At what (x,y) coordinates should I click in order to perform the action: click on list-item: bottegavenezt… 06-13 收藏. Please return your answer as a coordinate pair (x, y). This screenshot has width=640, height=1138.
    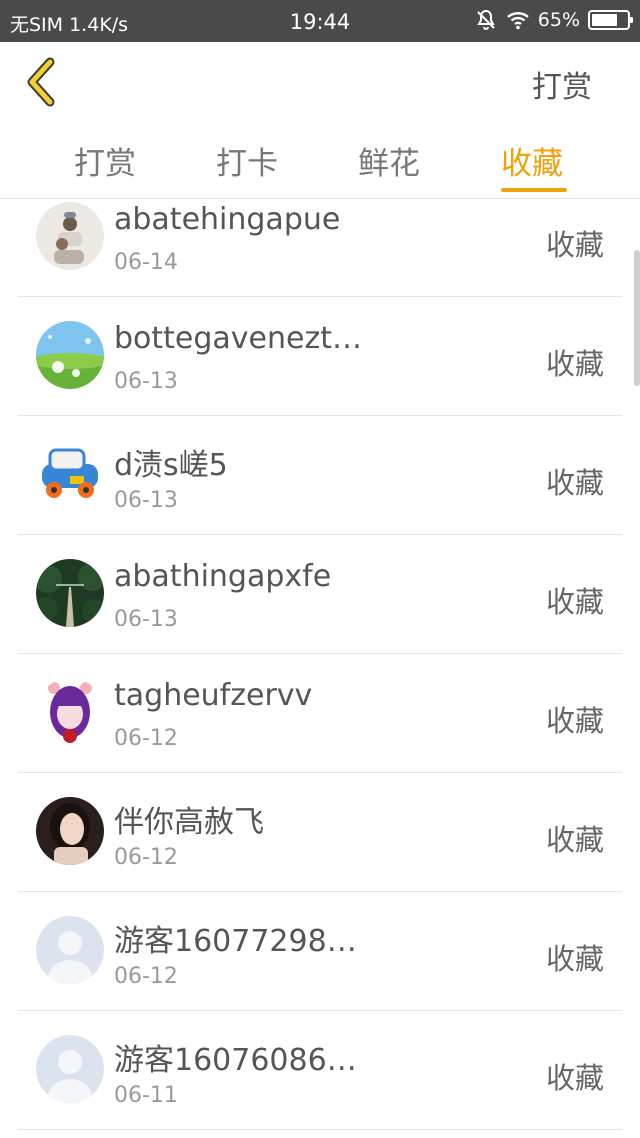
    Looking at the image, I should click on (320, 356).